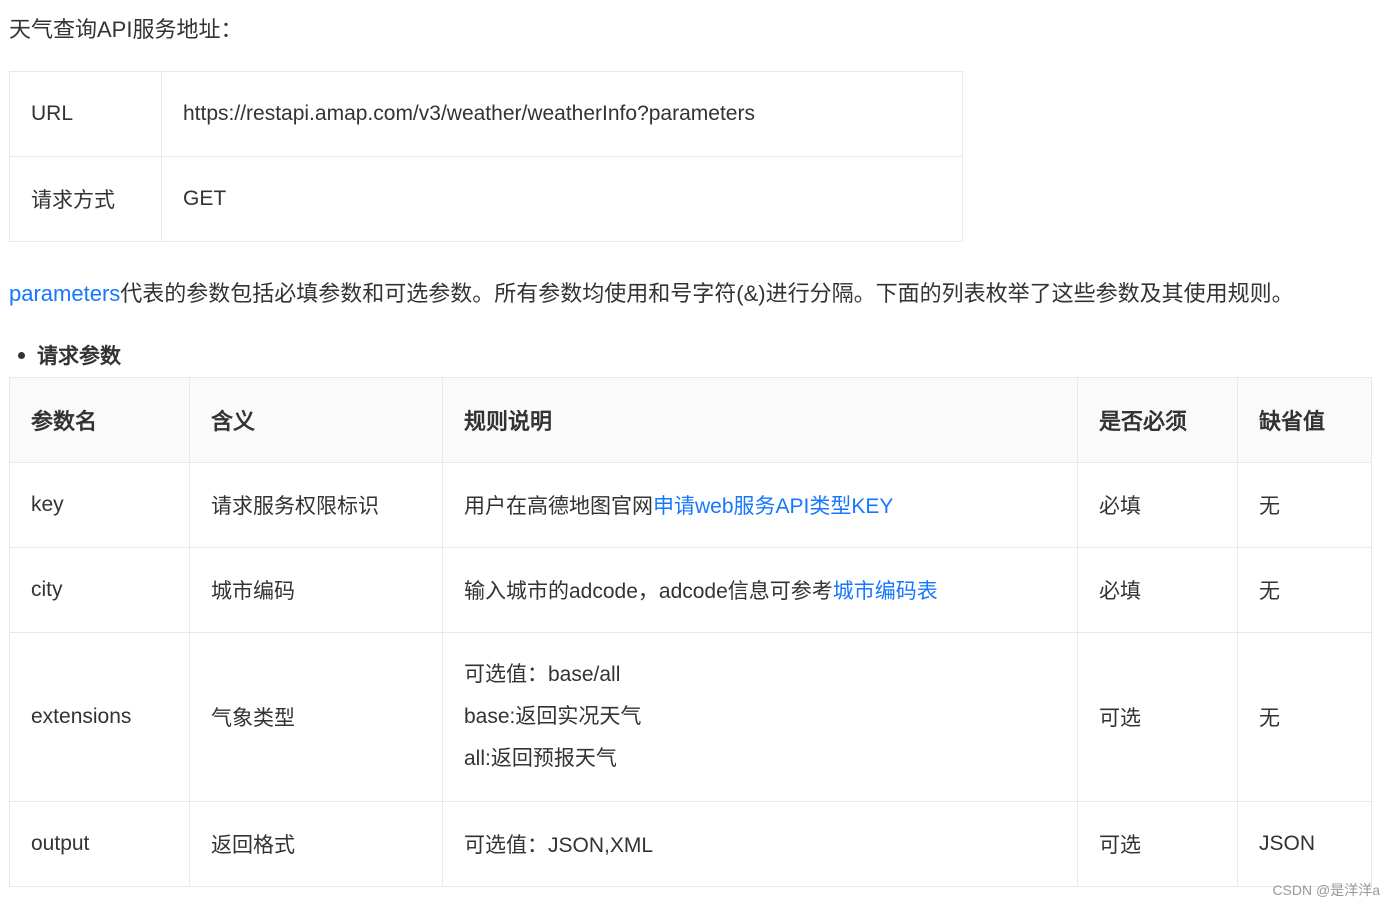  I want to click on param-rule-cell: 输入城市的adcode，adcode信息可参考城市编码表, so click(760, 590).